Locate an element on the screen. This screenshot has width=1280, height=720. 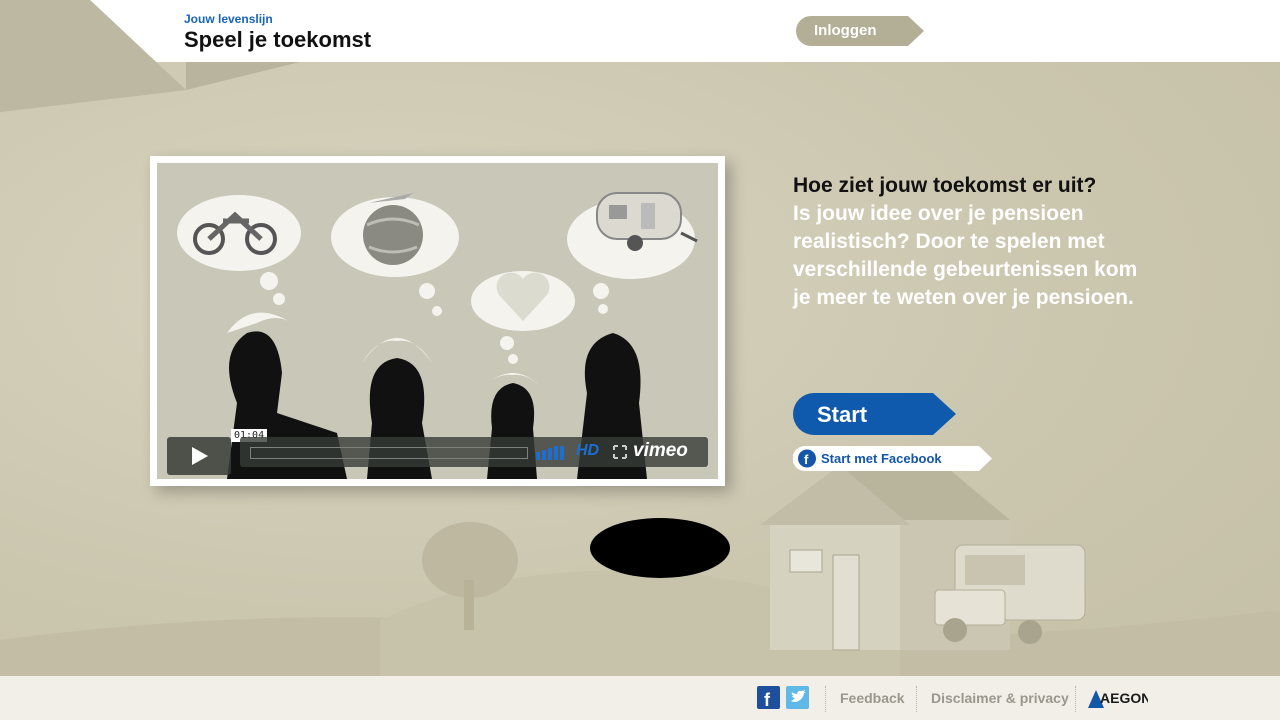
play-icon is located at coordinates (200, 456).